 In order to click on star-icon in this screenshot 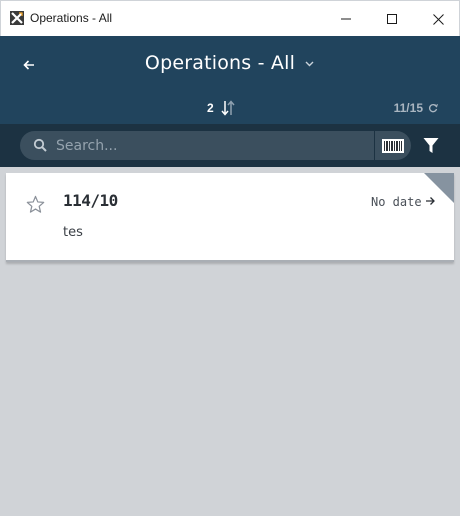, I will do `click(35, 204)`.